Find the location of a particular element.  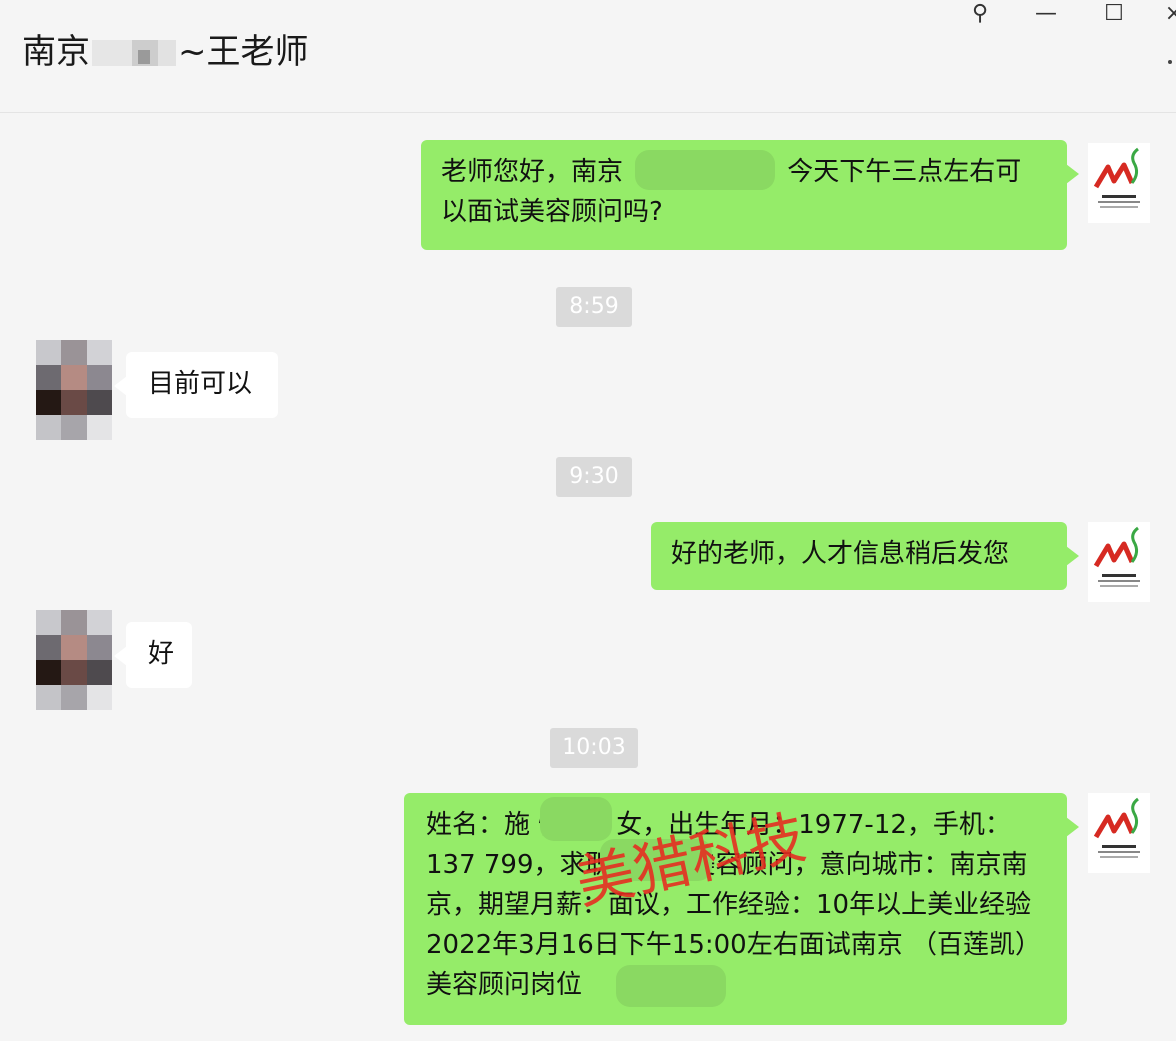

chat-title: 南京 ~王老师 is located at coordinates (165, 52).